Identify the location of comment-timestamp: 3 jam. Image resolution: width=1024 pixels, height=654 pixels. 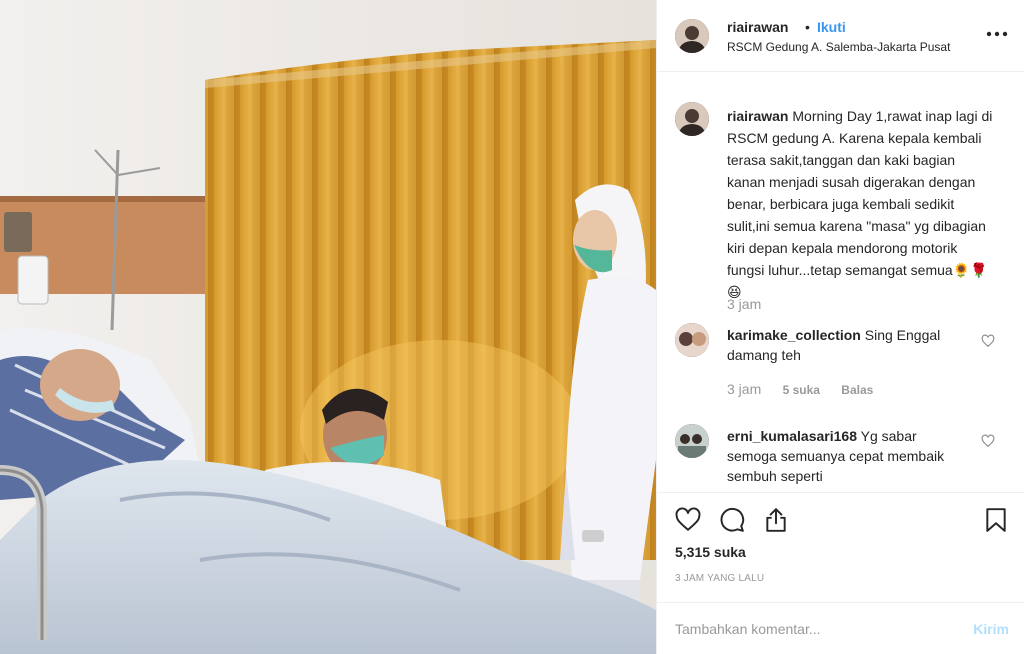
(744, 389).